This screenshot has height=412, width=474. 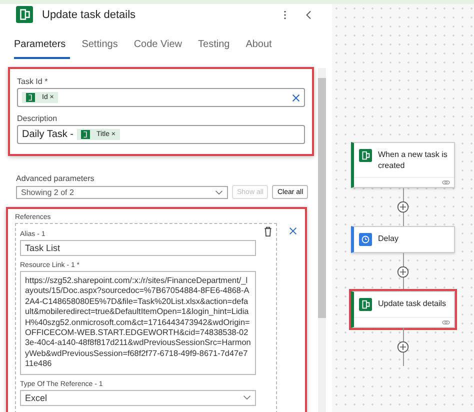 I want to click on input-field: Task List, so click(x=138, y=248).